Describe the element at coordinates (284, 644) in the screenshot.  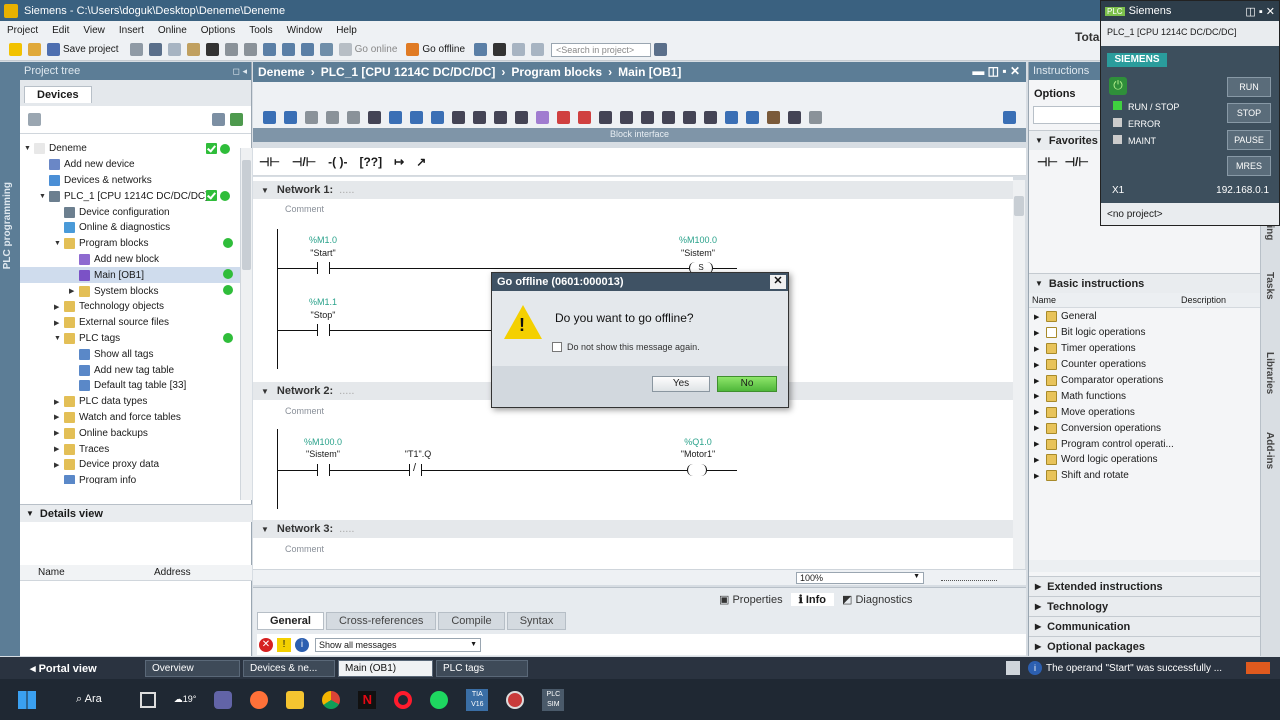
I see `warning-filter-icon: !` at that location.